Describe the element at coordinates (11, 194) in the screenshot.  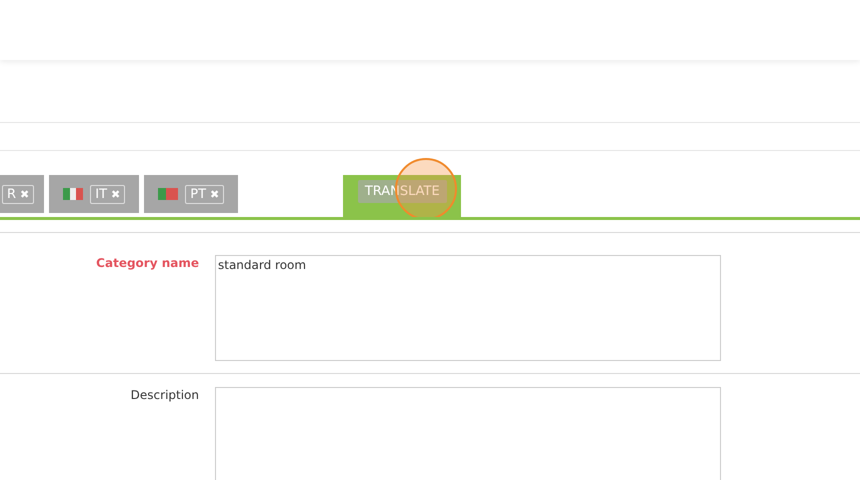
I see `language-code: R` at that location.